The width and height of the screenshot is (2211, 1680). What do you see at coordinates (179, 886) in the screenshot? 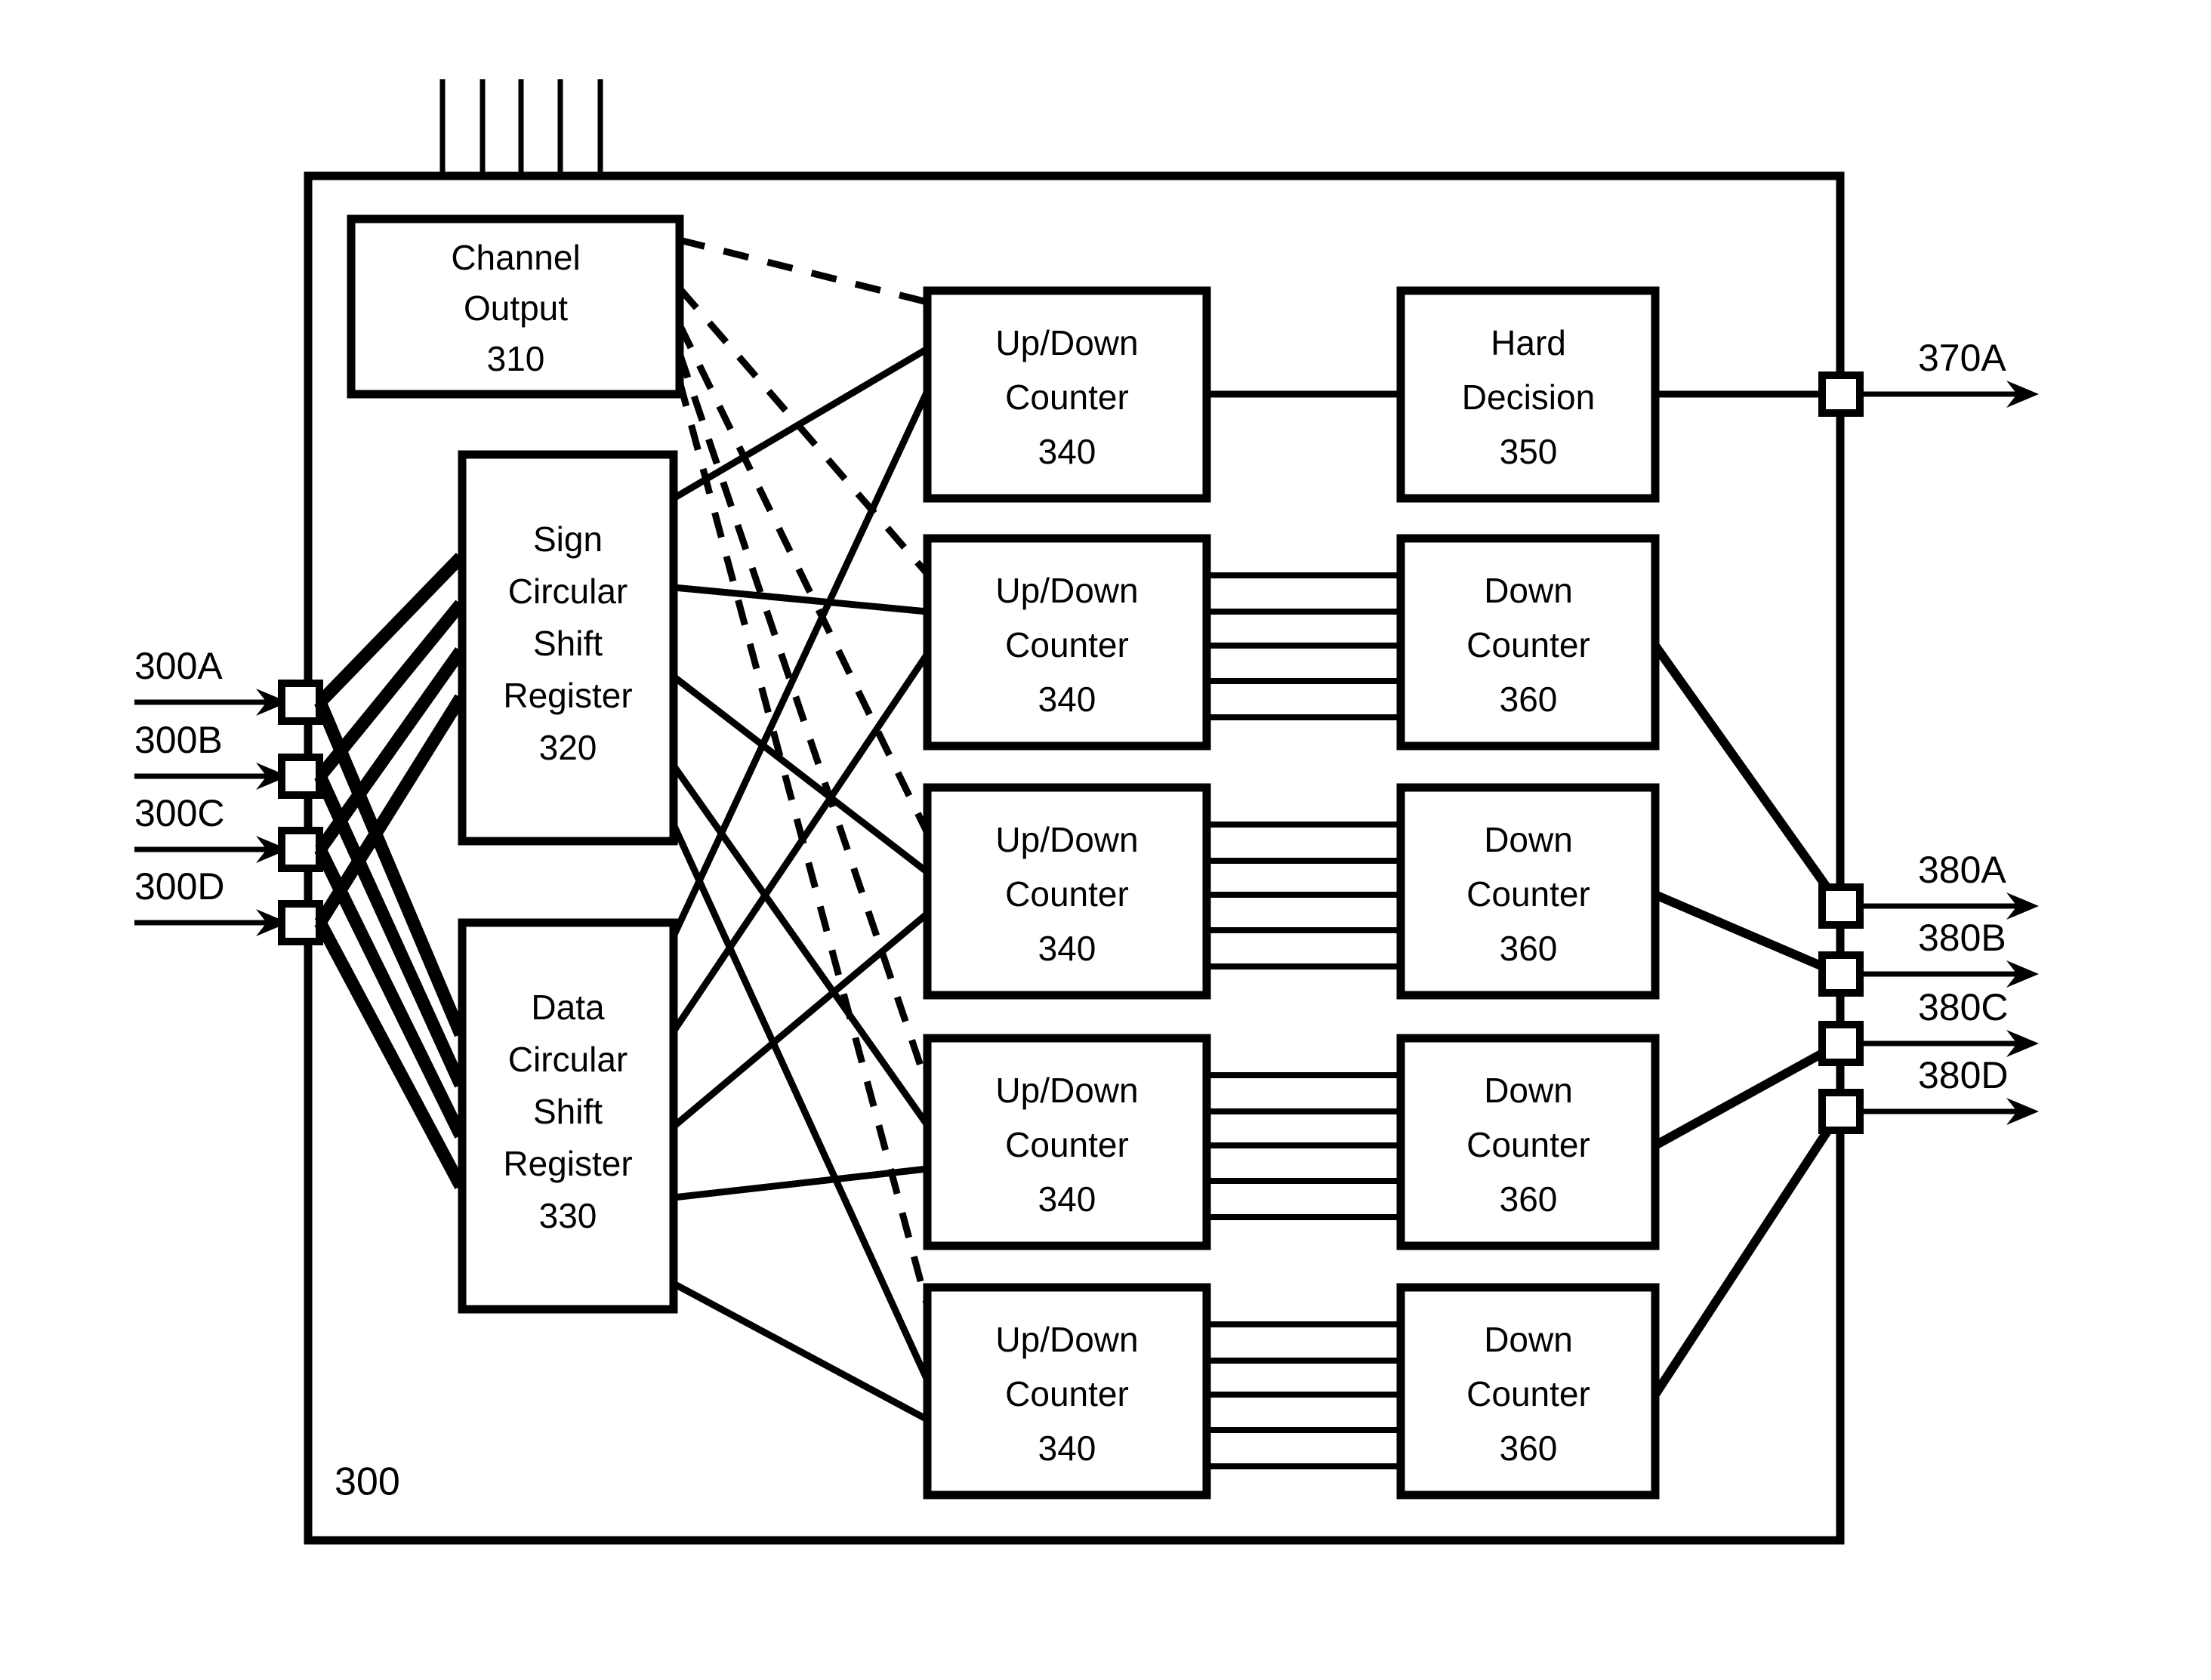
I see `input-label-300D: 300D` at bounding box center [179, 886].